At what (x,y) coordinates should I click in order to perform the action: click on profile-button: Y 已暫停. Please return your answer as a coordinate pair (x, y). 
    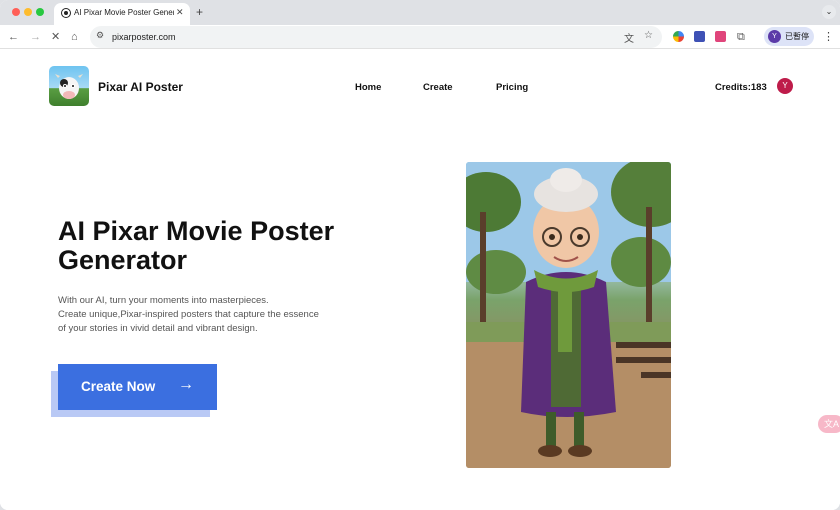
    Looking at the image, I should click on (789, 36).